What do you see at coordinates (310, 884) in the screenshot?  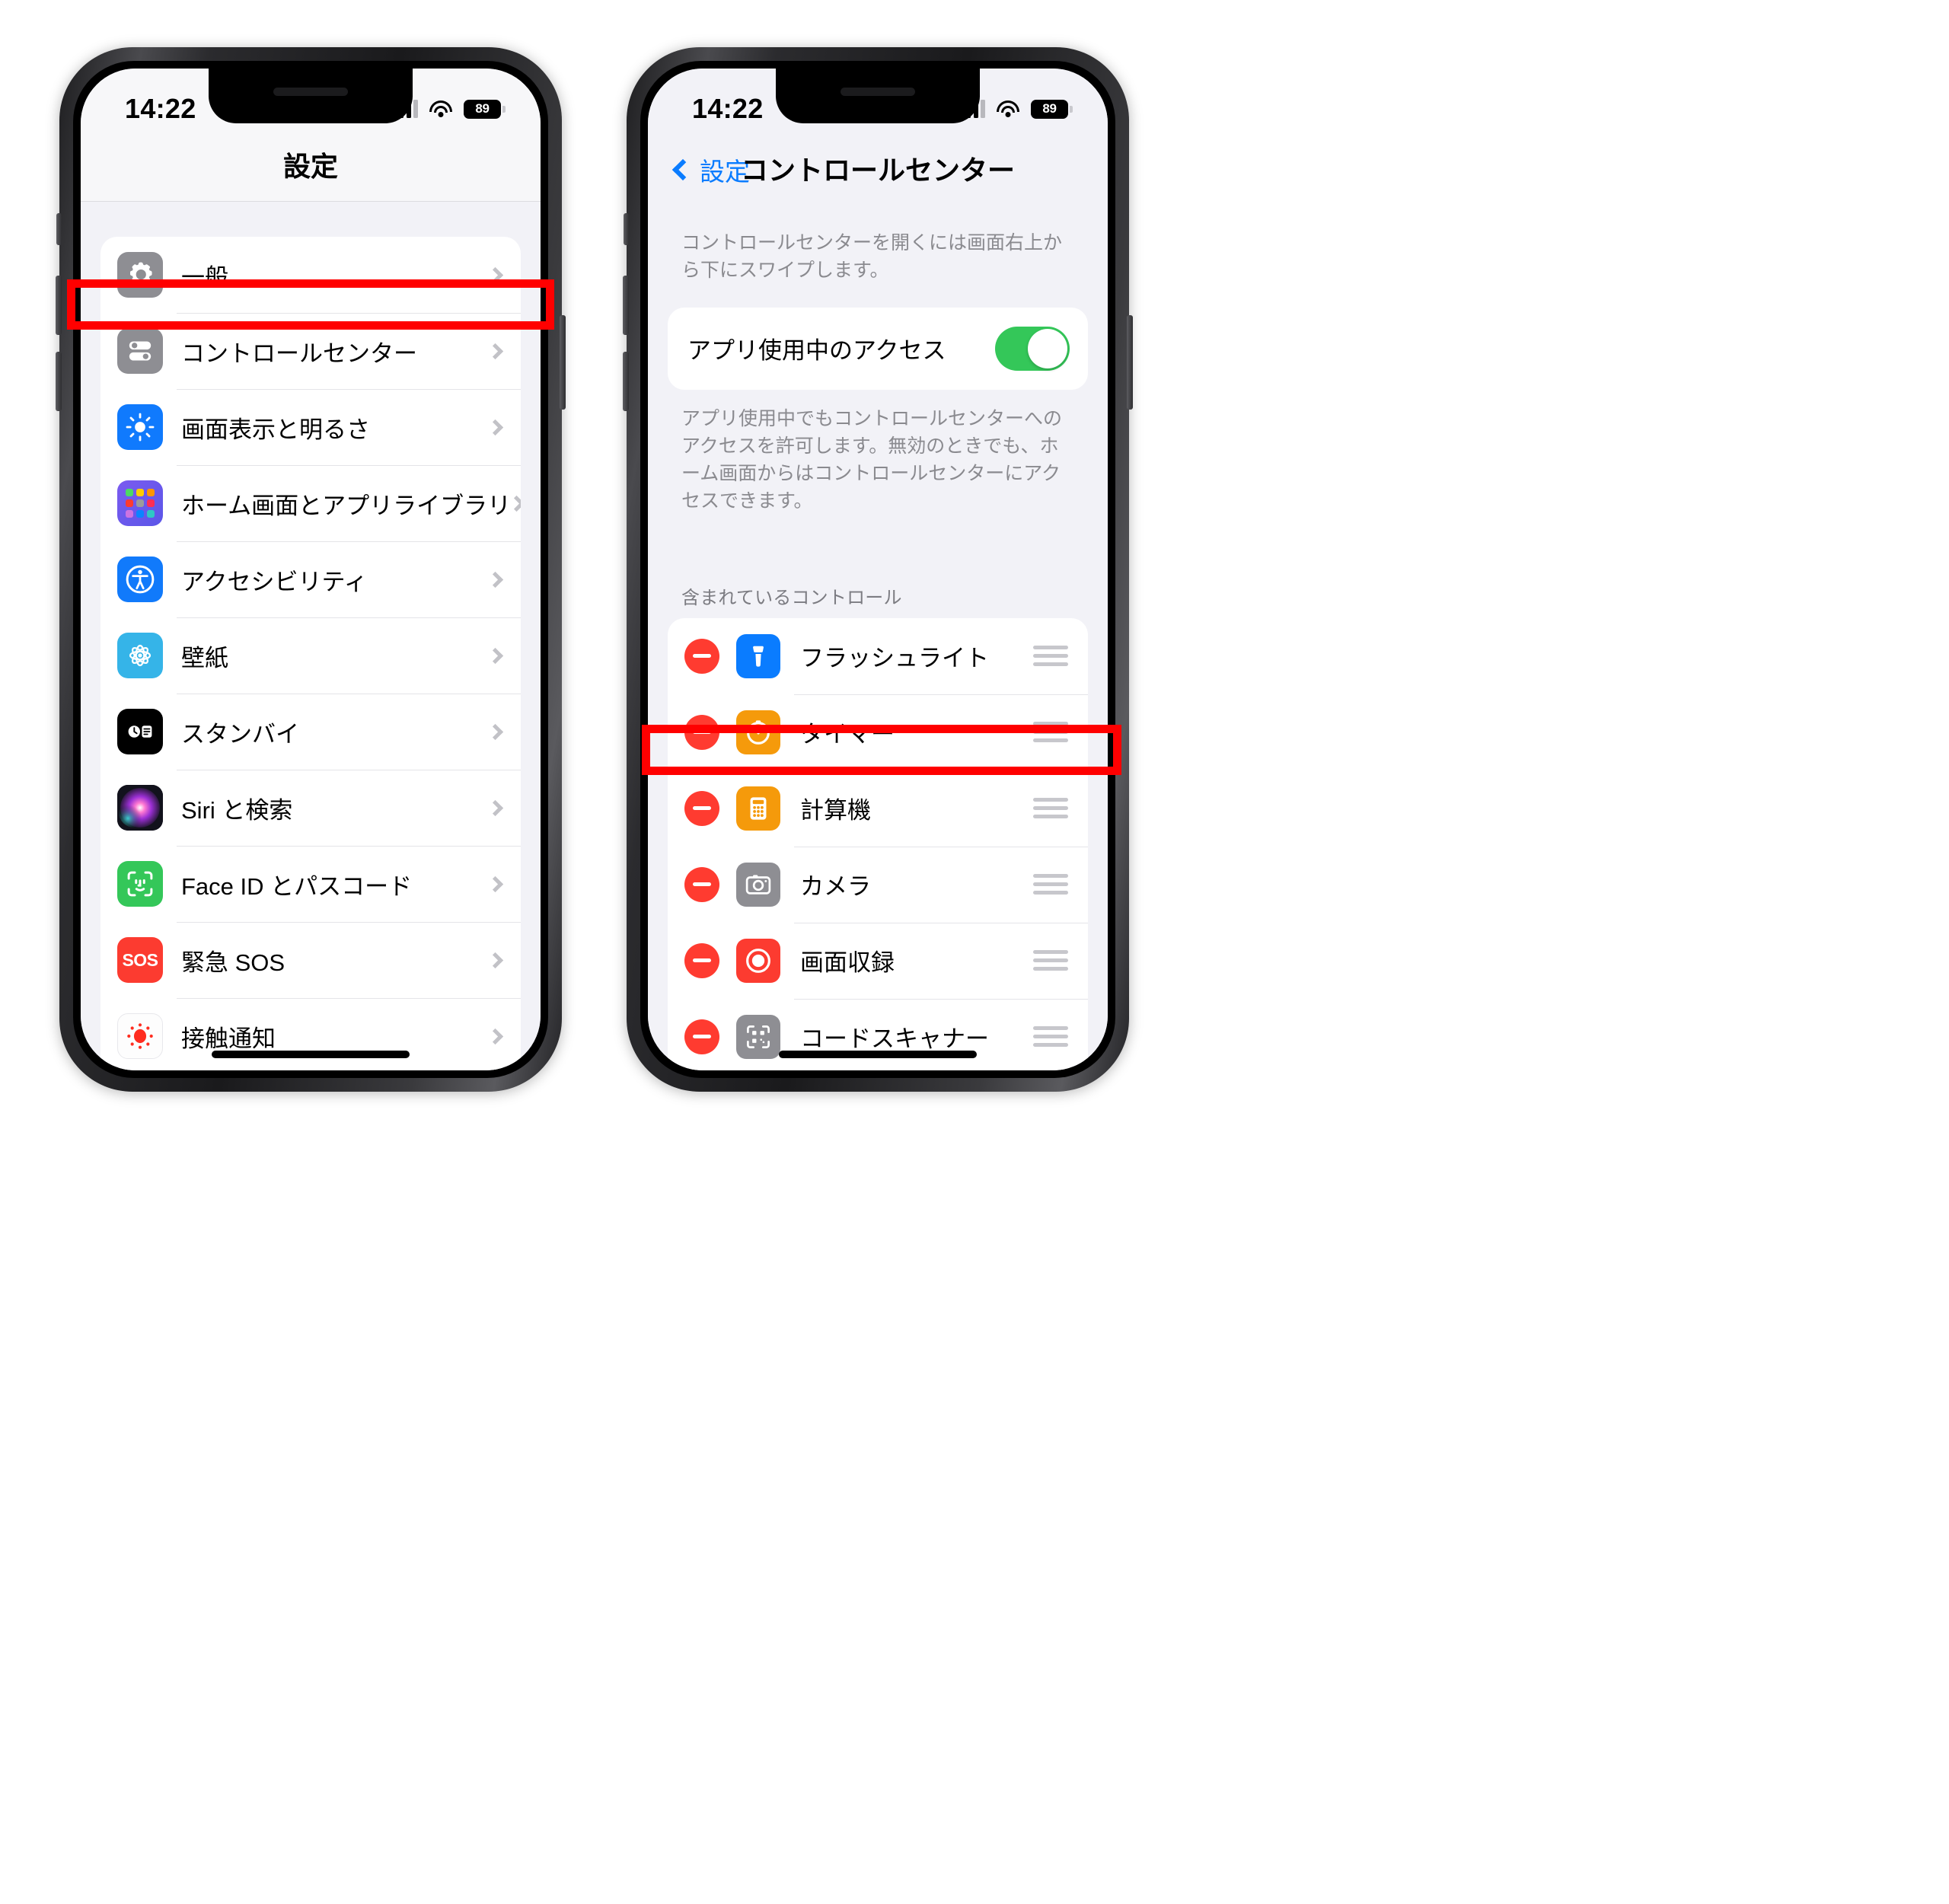 I see `sidebar-item-face-id: Face ID とパスコード` at bounding box center [310, 884].